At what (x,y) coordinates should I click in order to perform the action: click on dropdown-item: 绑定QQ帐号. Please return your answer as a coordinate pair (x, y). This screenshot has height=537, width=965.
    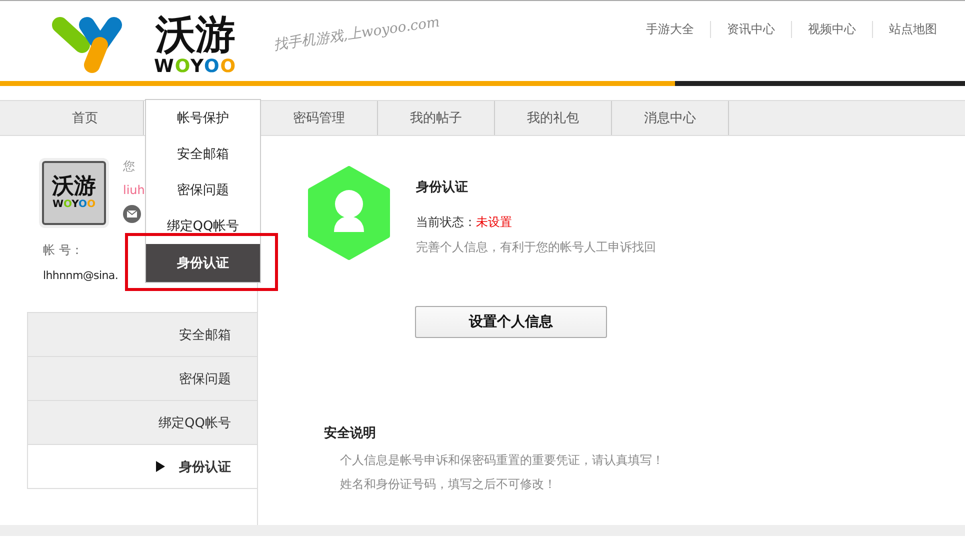
    Looking at the image, I should click on (203, 226).